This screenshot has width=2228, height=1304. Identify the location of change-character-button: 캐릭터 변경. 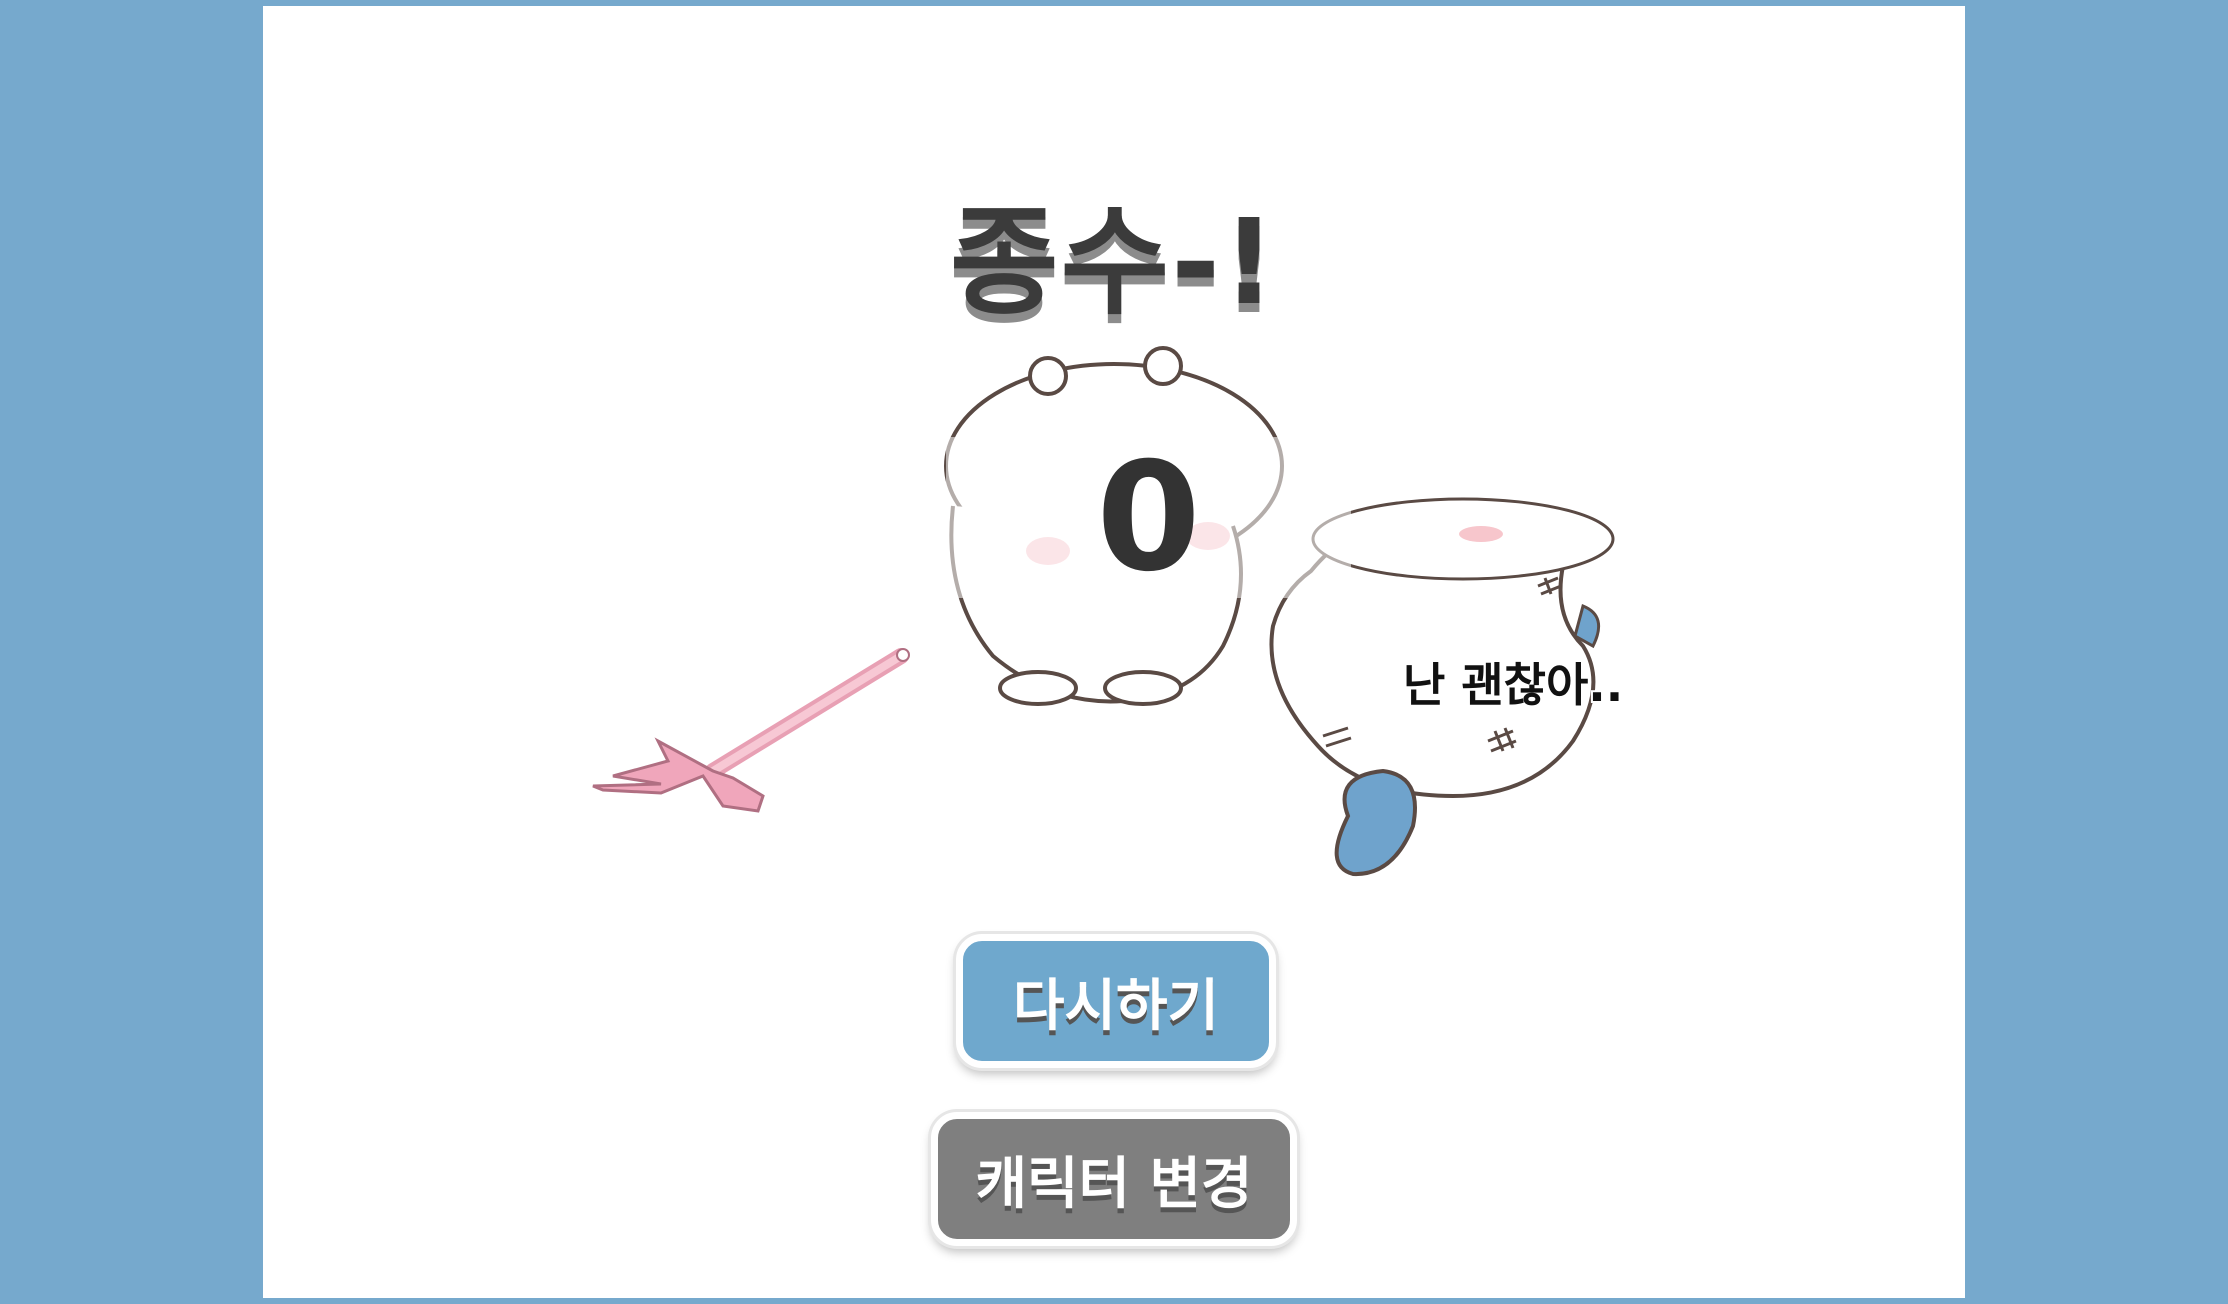
(1114, 1179).